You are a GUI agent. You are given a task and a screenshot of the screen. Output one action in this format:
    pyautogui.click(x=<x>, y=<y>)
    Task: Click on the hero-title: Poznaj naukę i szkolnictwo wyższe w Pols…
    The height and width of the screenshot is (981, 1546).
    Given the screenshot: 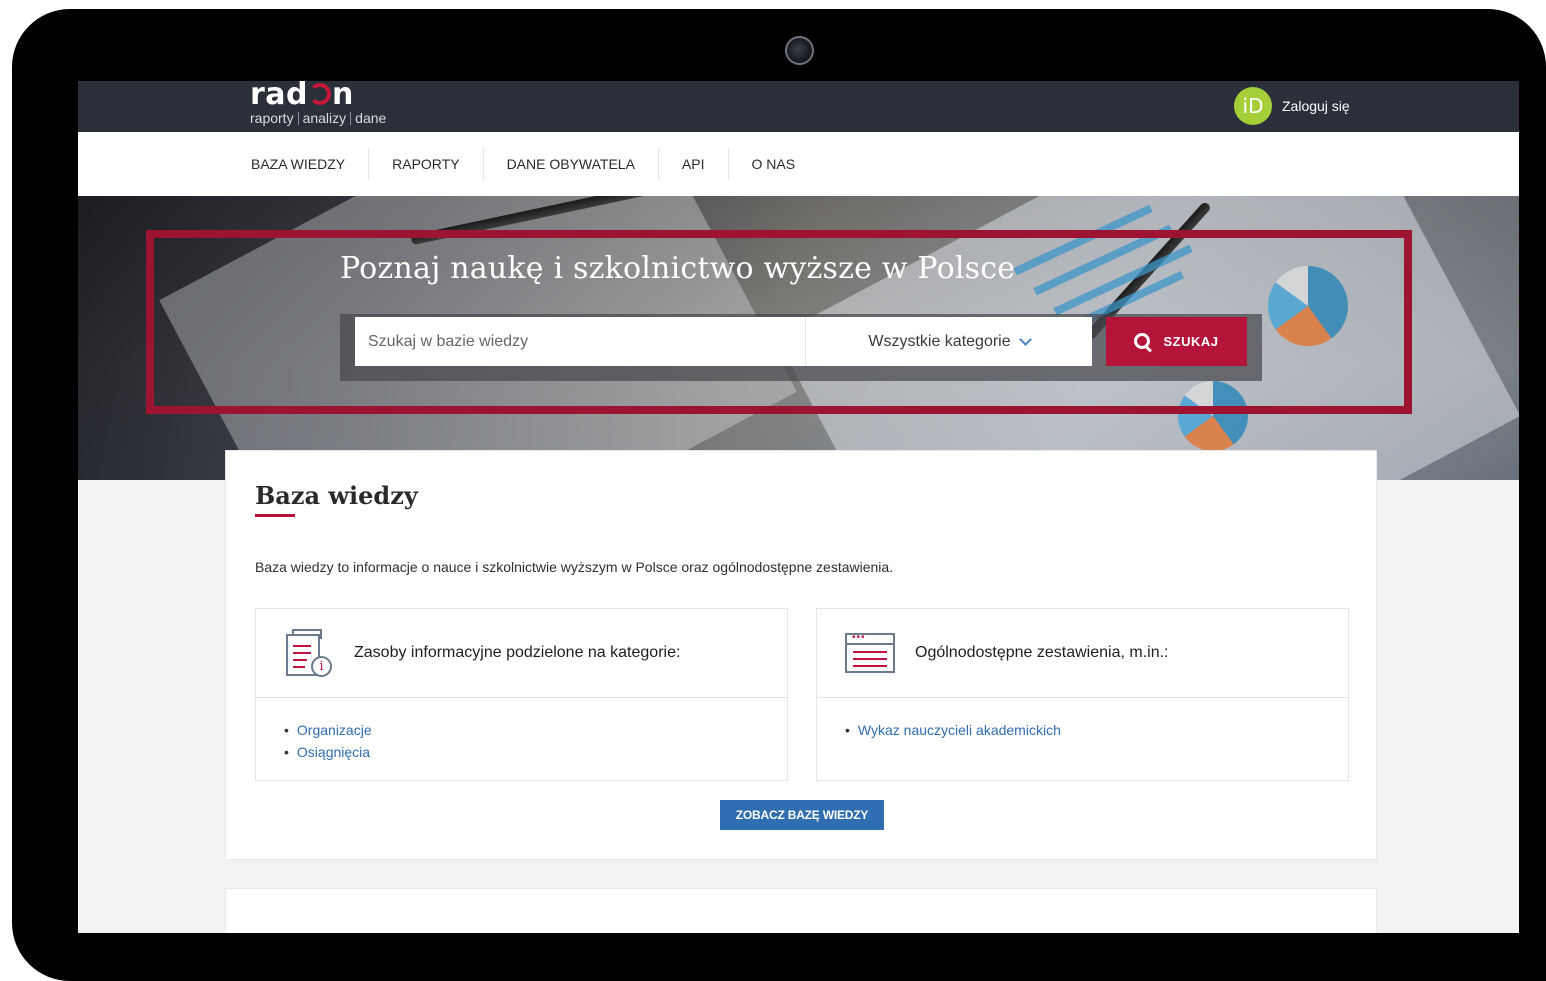 What is the action you would take?
    pyautogui.click(x=678, y=268)
    